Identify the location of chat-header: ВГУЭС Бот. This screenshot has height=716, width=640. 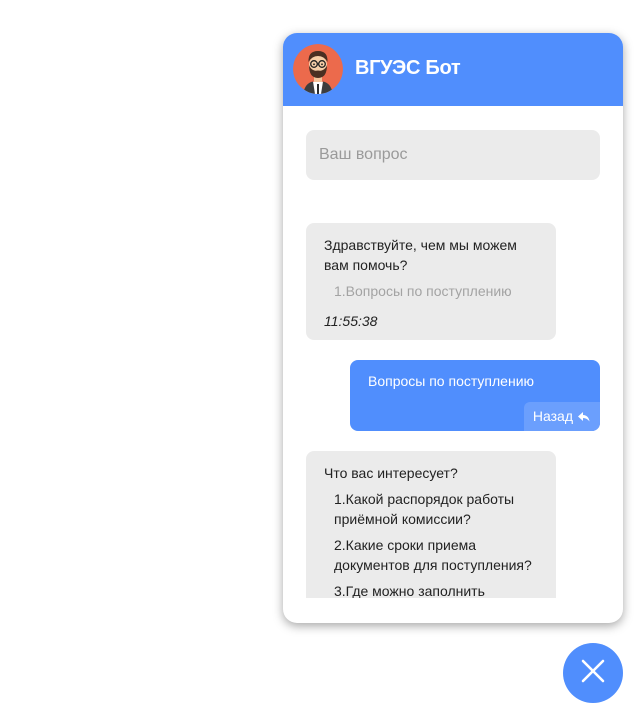
(453, 69).